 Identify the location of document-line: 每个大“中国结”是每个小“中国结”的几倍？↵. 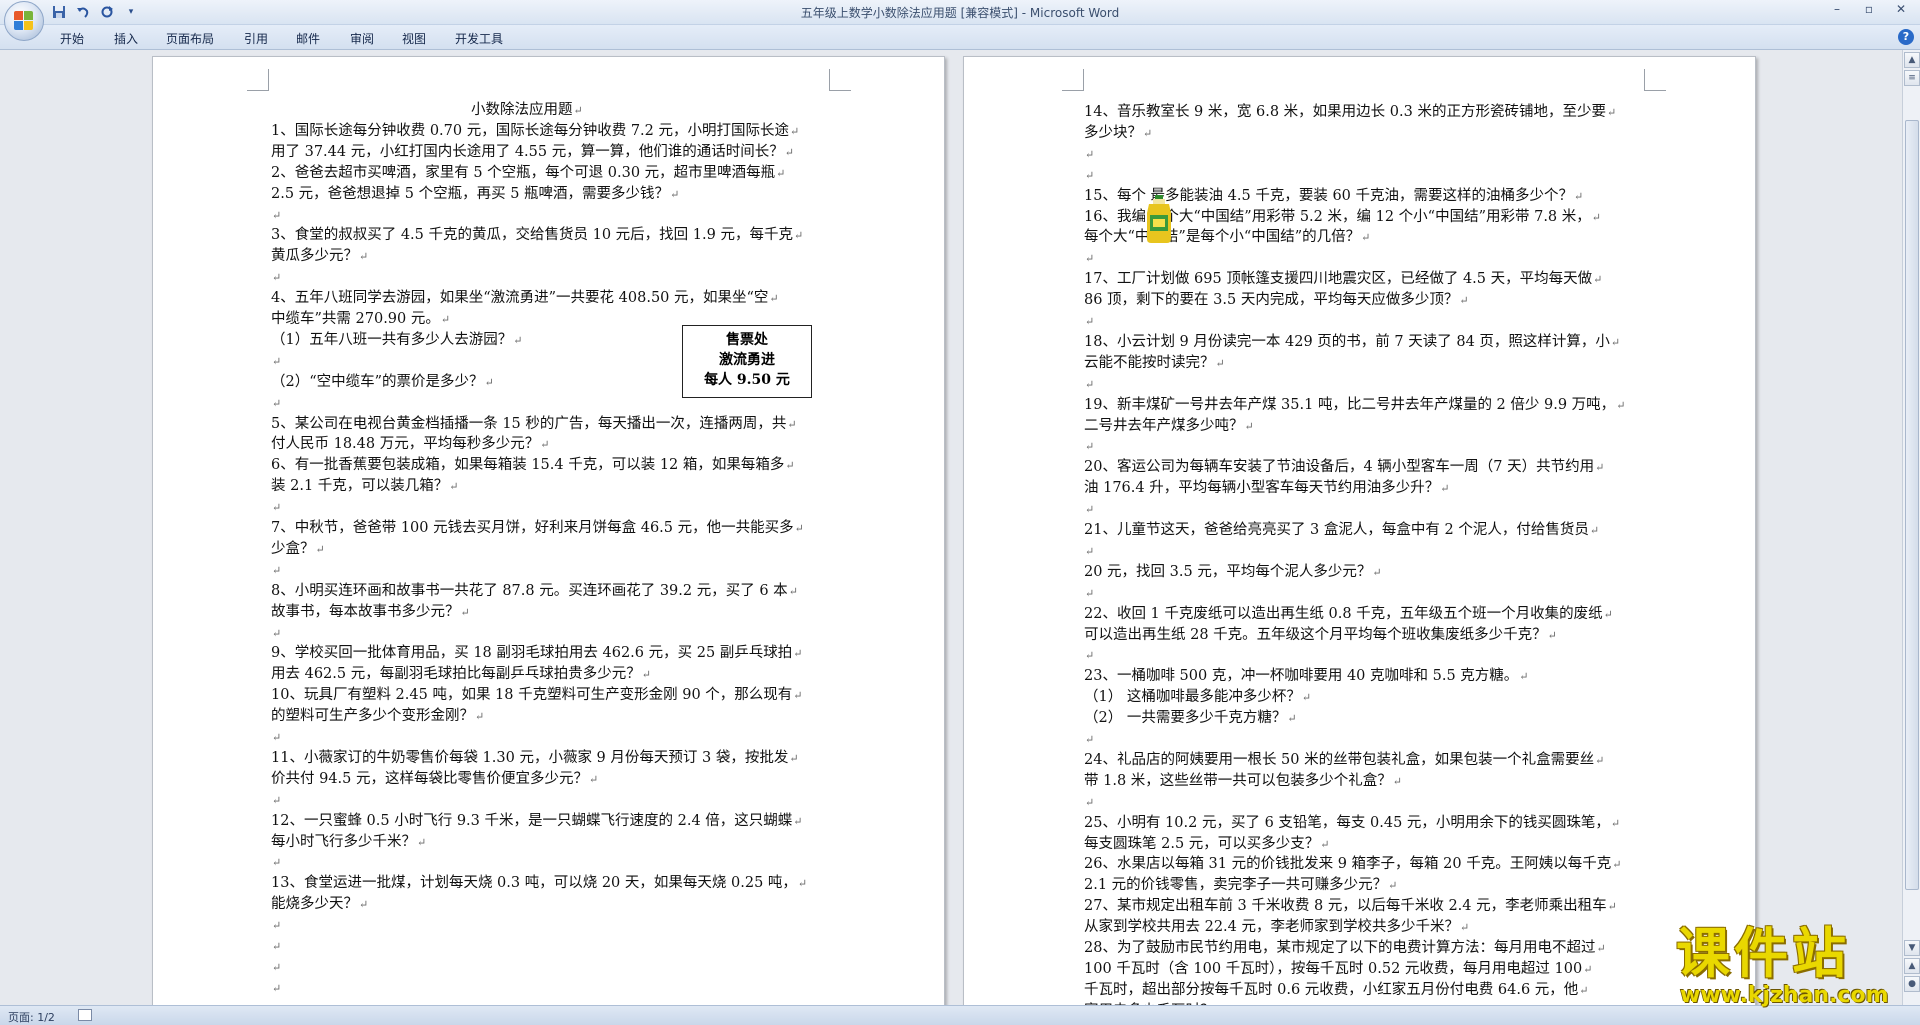
(1227, 237).